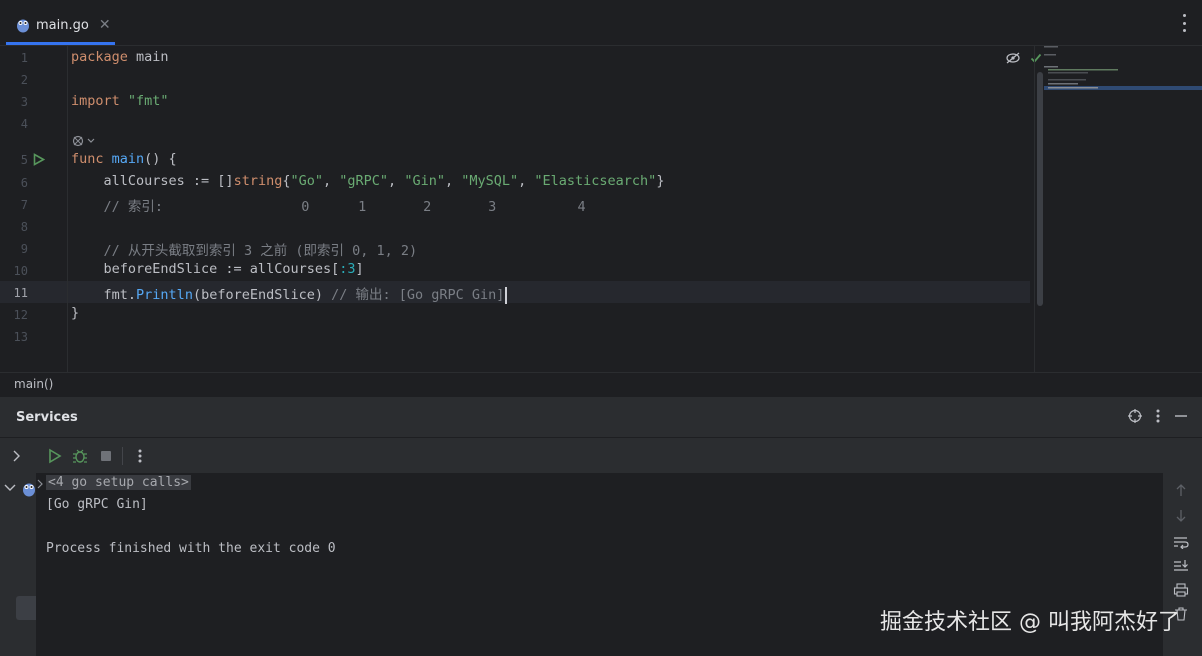  What do you see at coordinates (1181, 566) in the screenshot?
I see `scroll-to-end-icon` at bounding box center [1181, 566].